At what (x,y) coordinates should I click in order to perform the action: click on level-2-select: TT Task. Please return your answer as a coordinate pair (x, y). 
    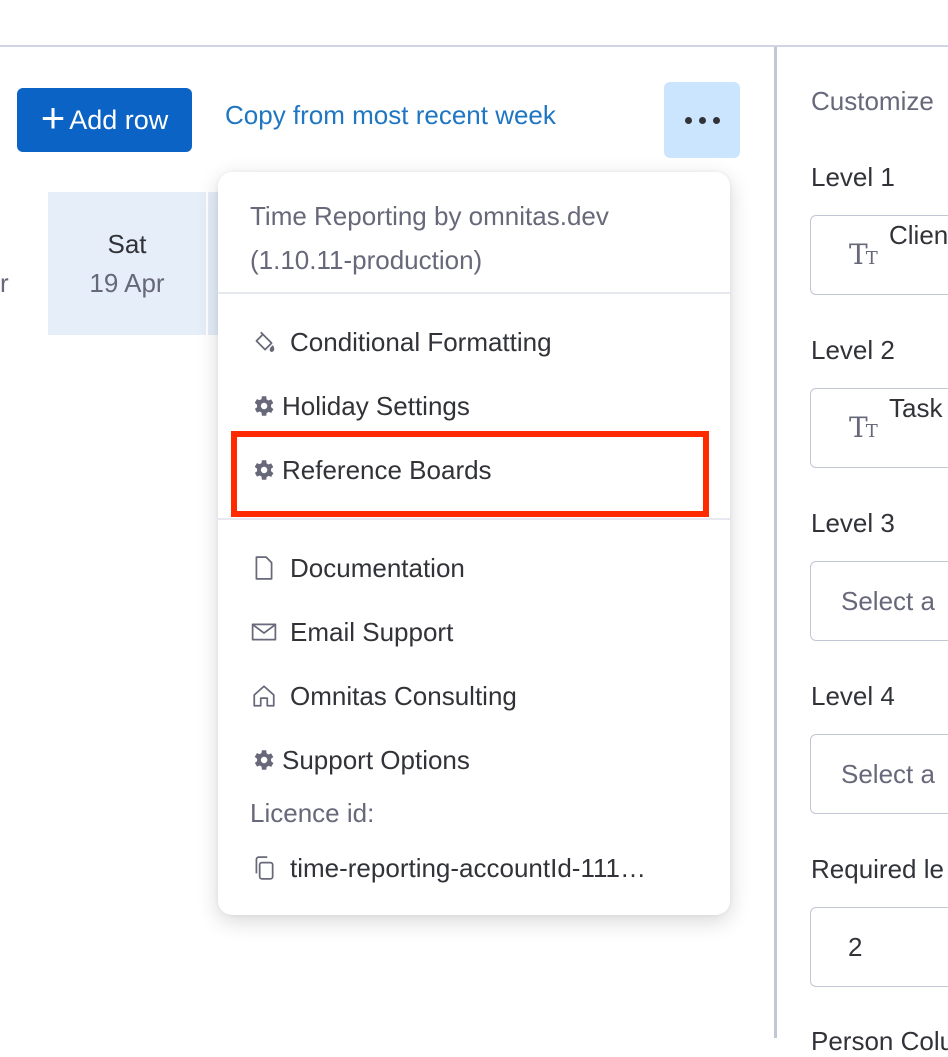
    Looking at the image, I should click on (879, 428).